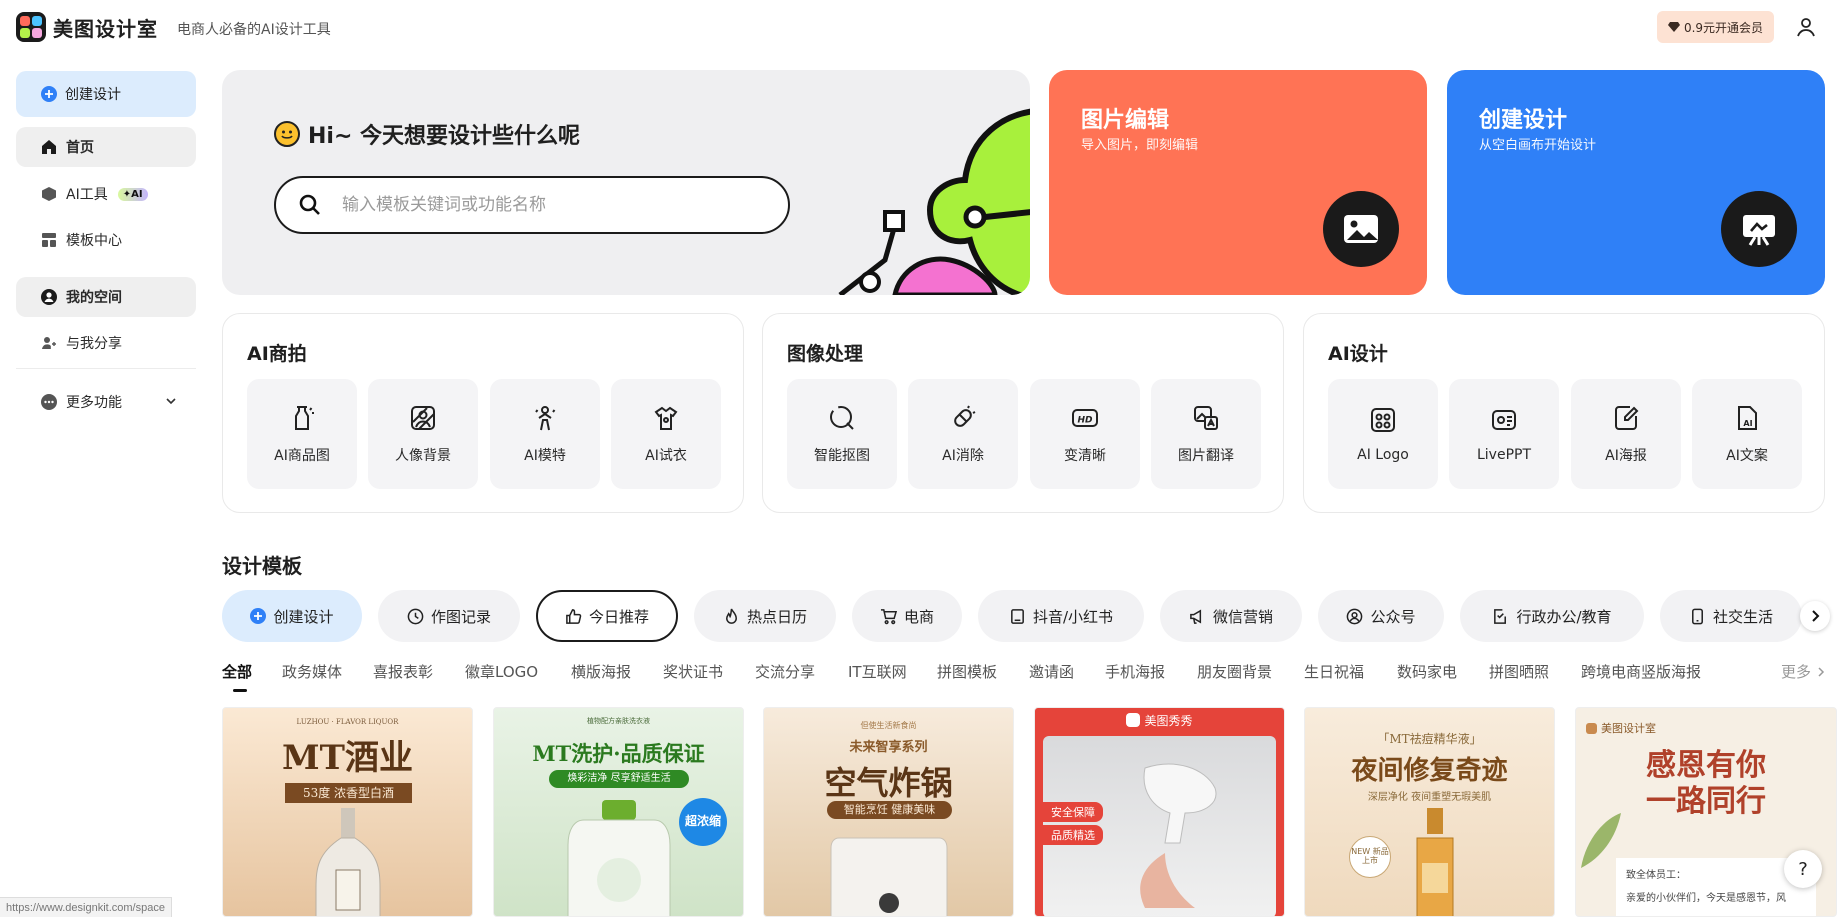 Image resolution: width=1837 pixels, height=917 pixels. What do you see at coordinates (618, 812) in the screenshot?
I see `template-card: 植物配方亲肤洗衣液 MT洗护·品质保证 焕彩洁净 尽享舒适生活 超浓缩` at bounding box center [618, 812].